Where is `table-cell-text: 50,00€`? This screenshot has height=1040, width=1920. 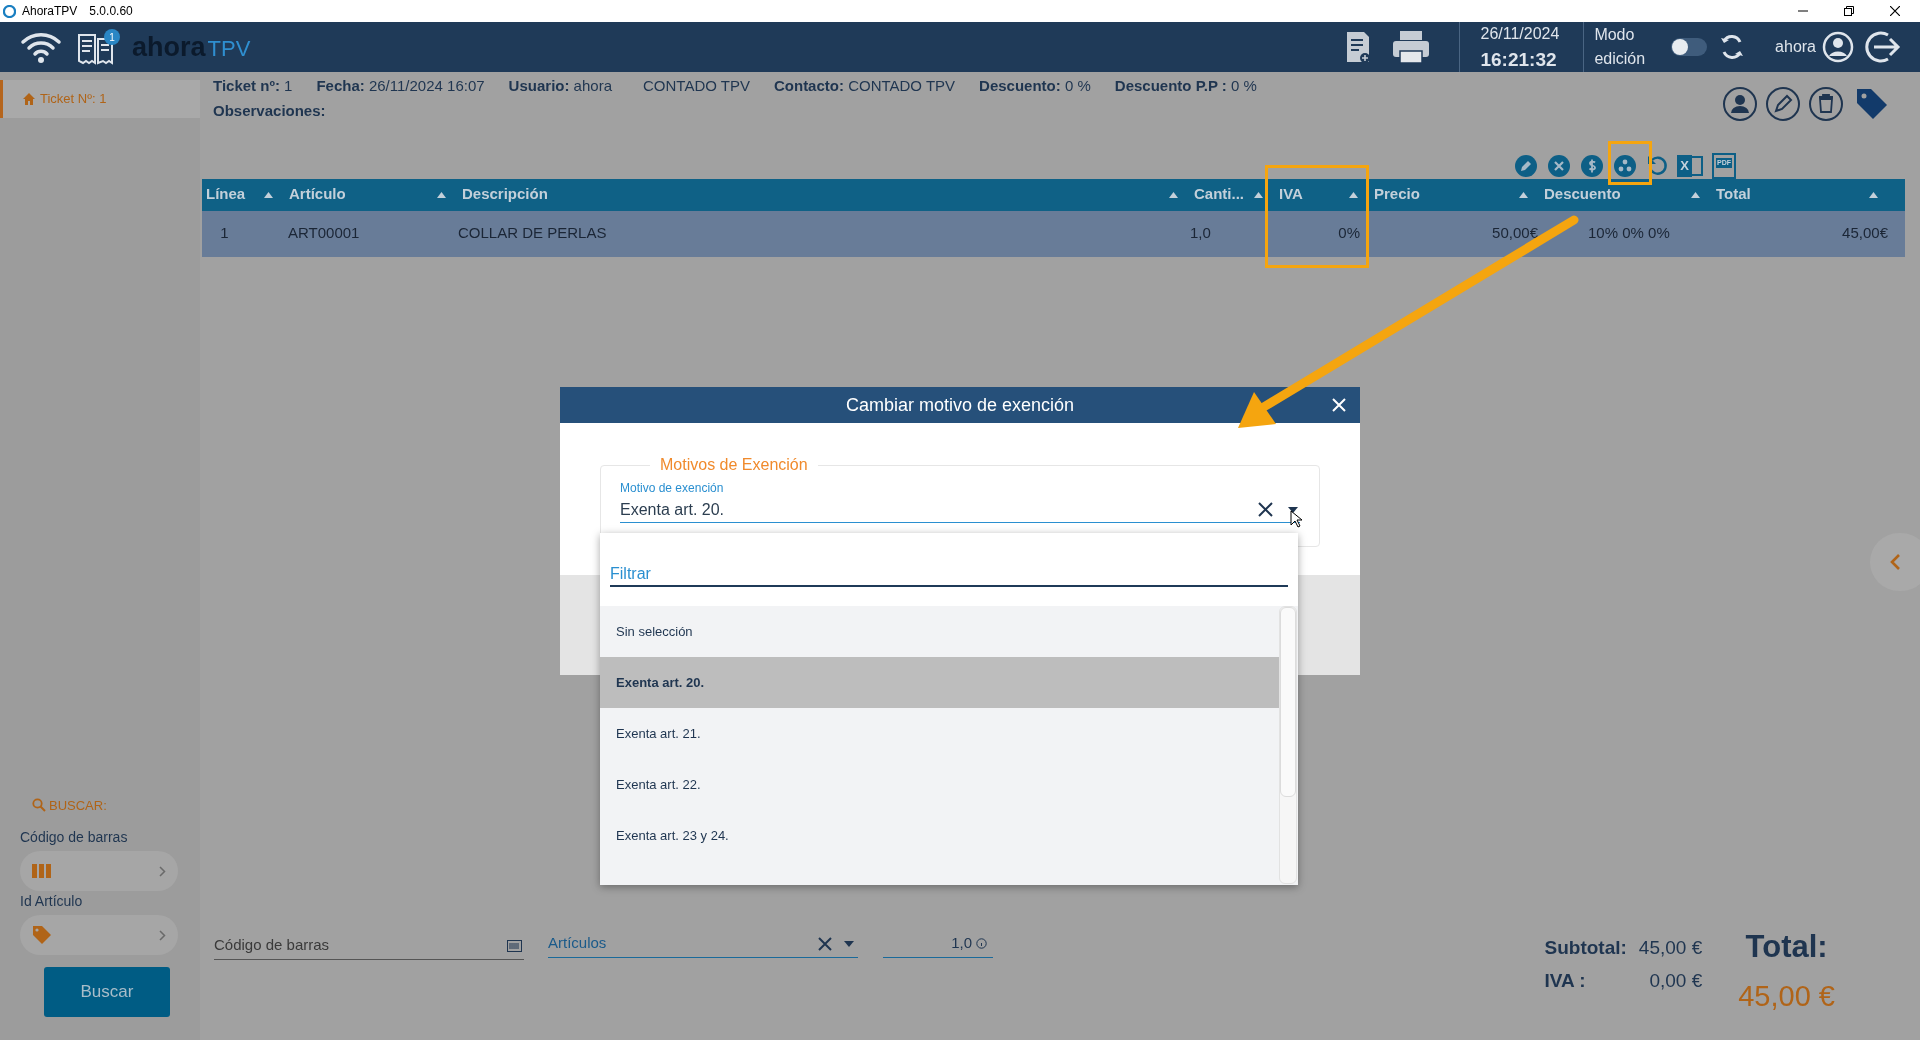 table-cell-text: 50,00€ is located at coordinates (1515, 233).